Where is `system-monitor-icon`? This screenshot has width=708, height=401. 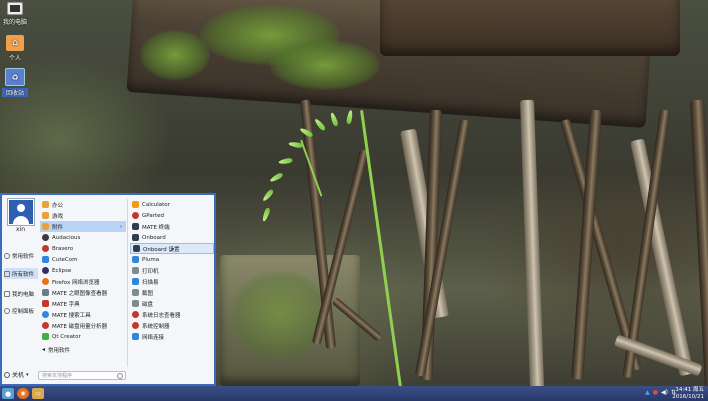
system-monitor-icon is located at coordinates (135, 325).